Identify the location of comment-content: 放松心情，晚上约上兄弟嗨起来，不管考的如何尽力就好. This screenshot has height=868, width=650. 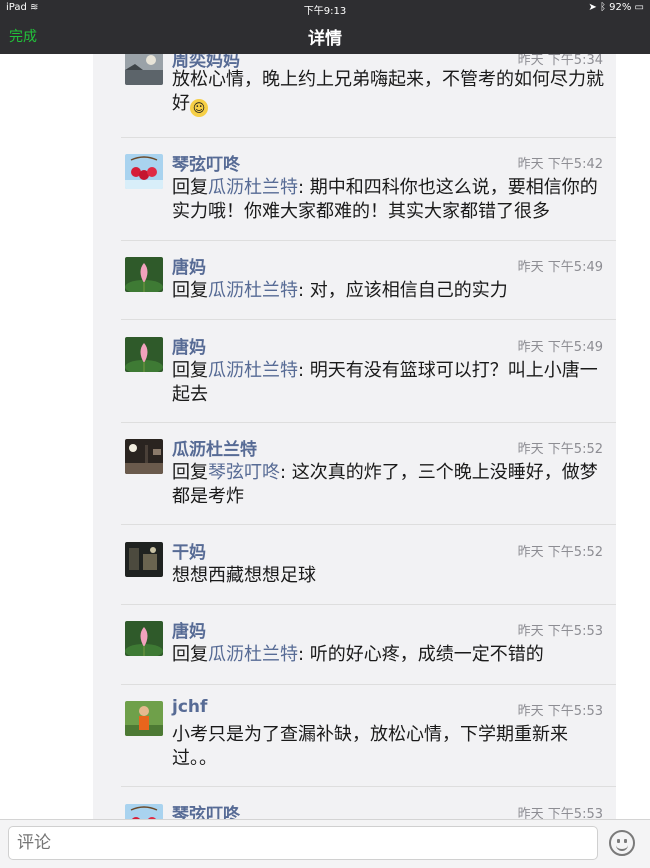
(388, 91).